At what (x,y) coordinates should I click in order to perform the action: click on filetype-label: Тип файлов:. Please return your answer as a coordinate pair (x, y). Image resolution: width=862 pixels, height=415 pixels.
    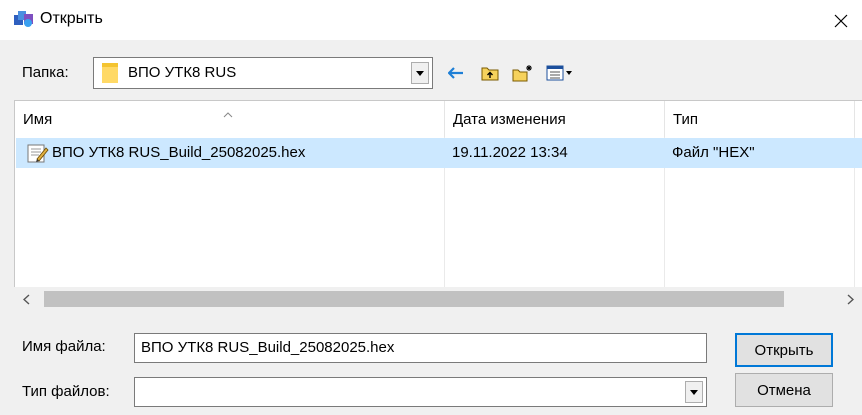
    Looking at the image, I should click on (66, 391).